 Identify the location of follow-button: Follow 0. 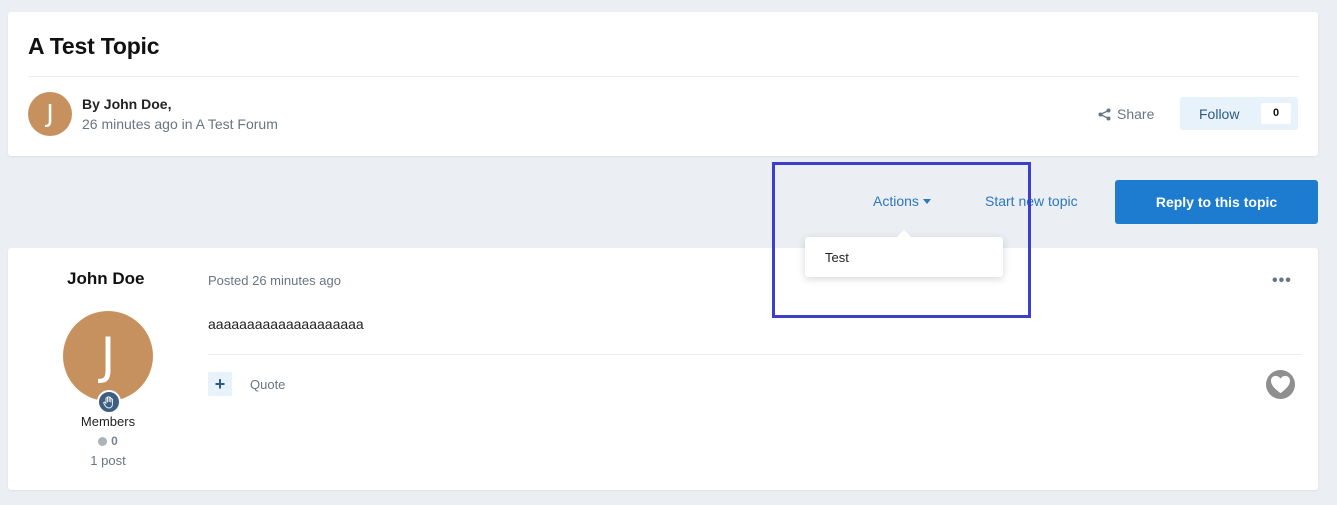
(1239, 113).